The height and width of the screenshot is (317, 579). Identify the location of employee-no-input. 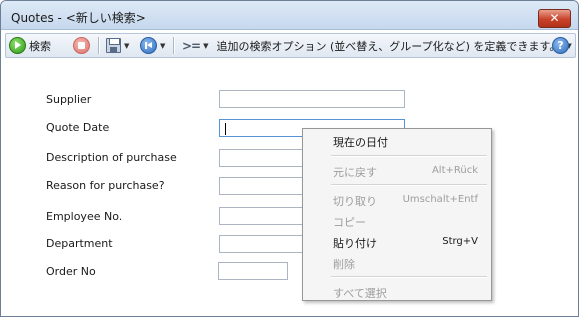
(261, 216).